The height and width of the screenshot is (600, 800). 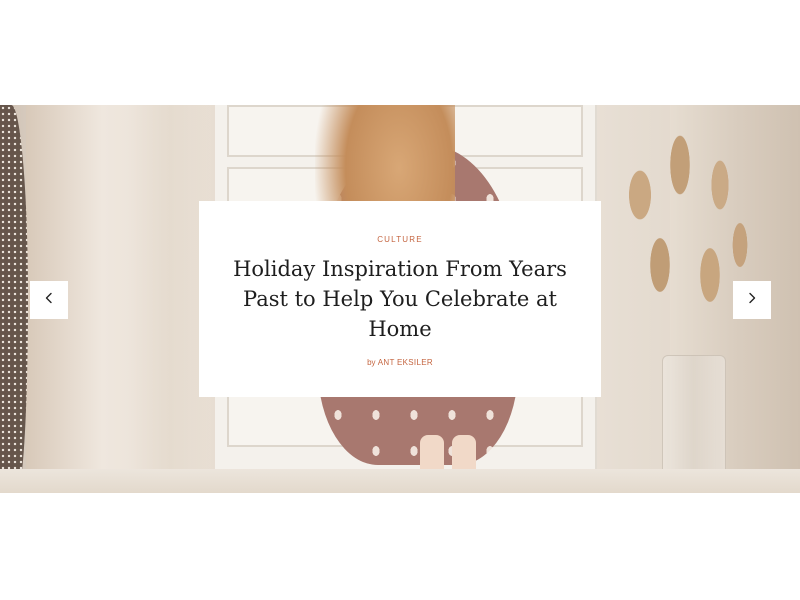 I want to click on slider-next-button, so click(x=752, y=300).